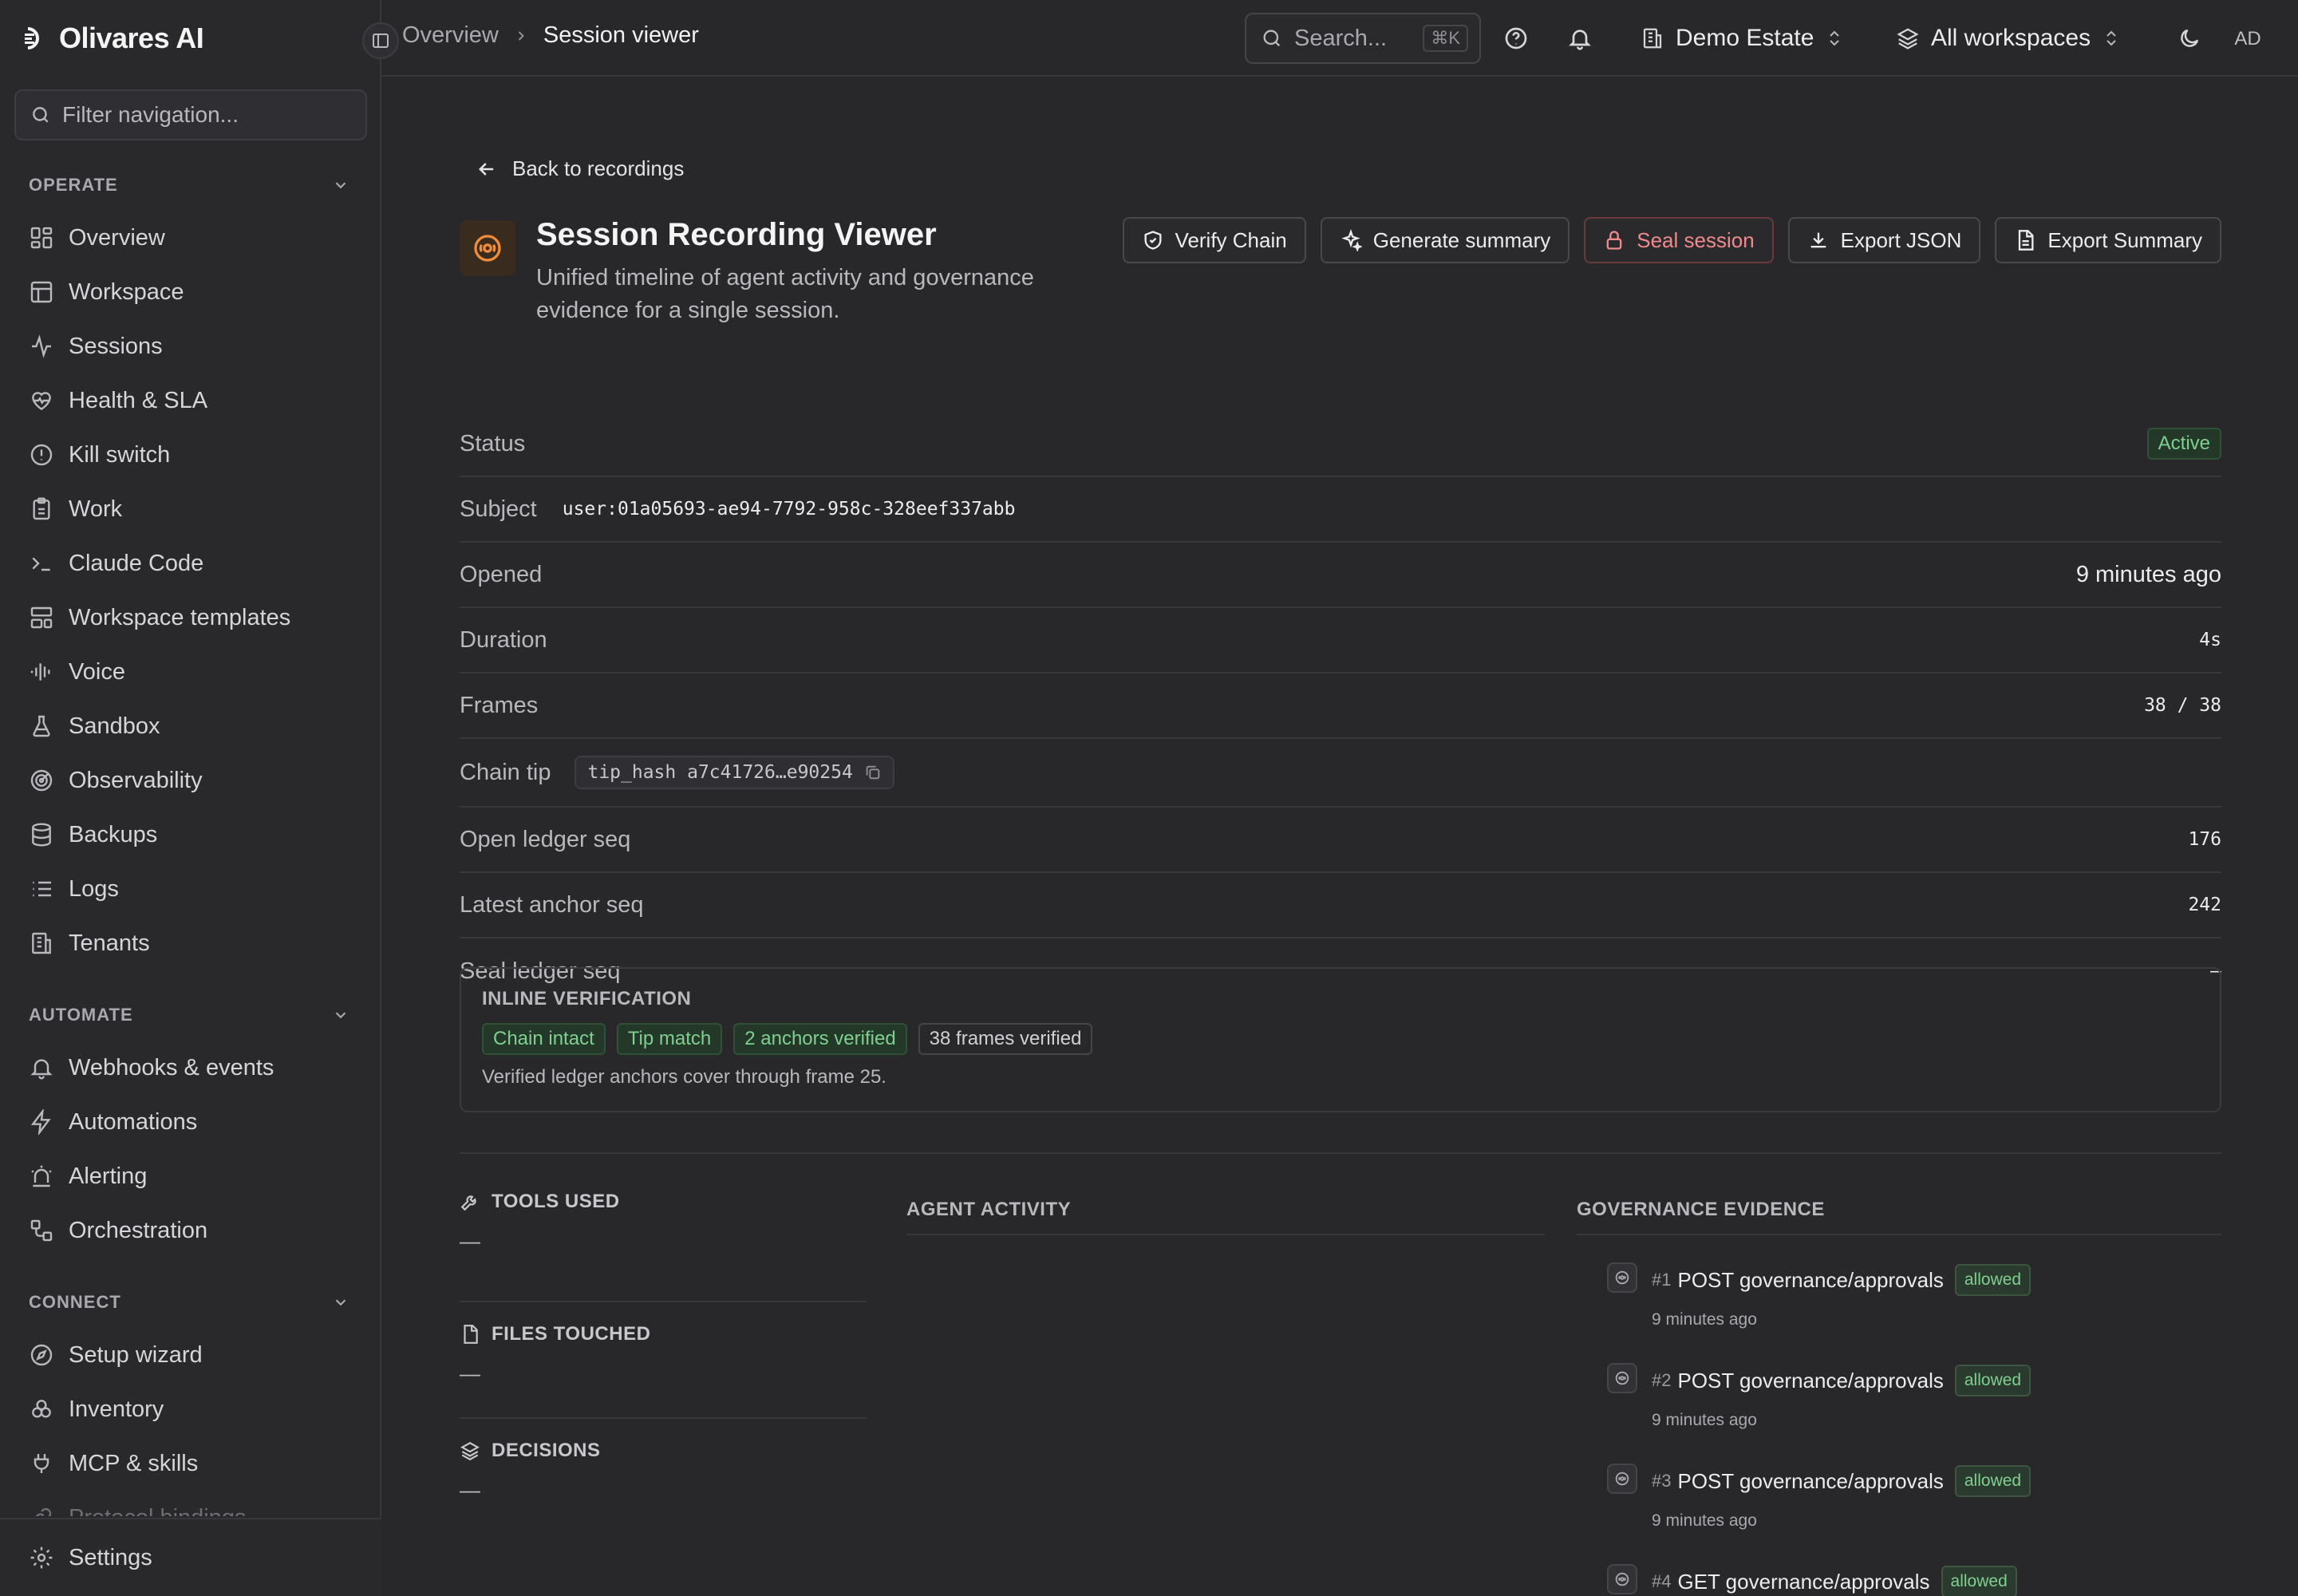 The image size is (2298, 1596). Describe the element at coordinates (97, 671) in the screenshot. I see `sidebar-item-label: Voice` at that location.